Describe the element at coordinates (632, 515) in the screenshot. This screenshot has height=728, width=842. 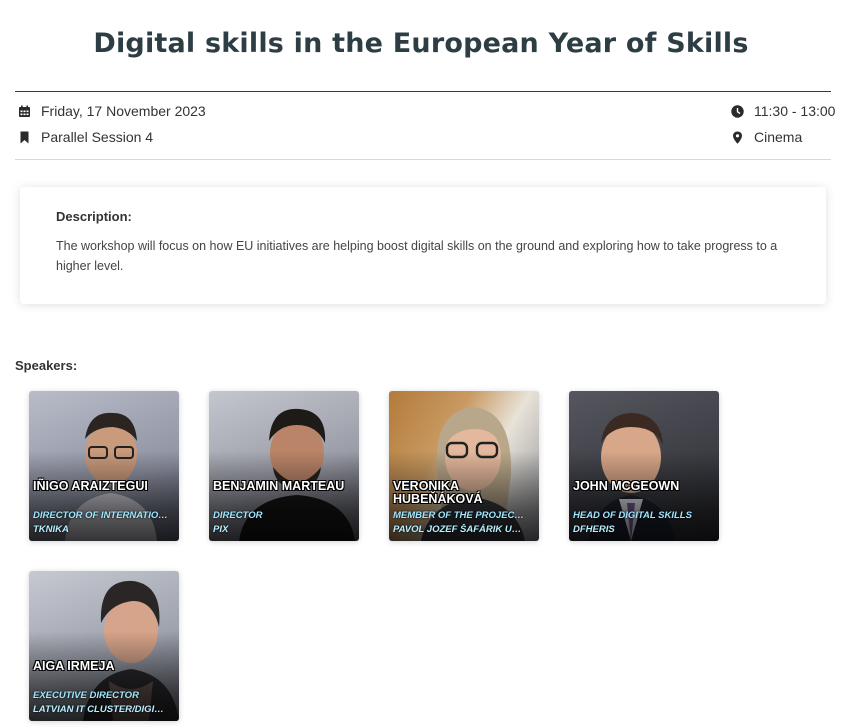
I see `speaker-role: HEAD OF DIGITAL SKILLS` at that location.